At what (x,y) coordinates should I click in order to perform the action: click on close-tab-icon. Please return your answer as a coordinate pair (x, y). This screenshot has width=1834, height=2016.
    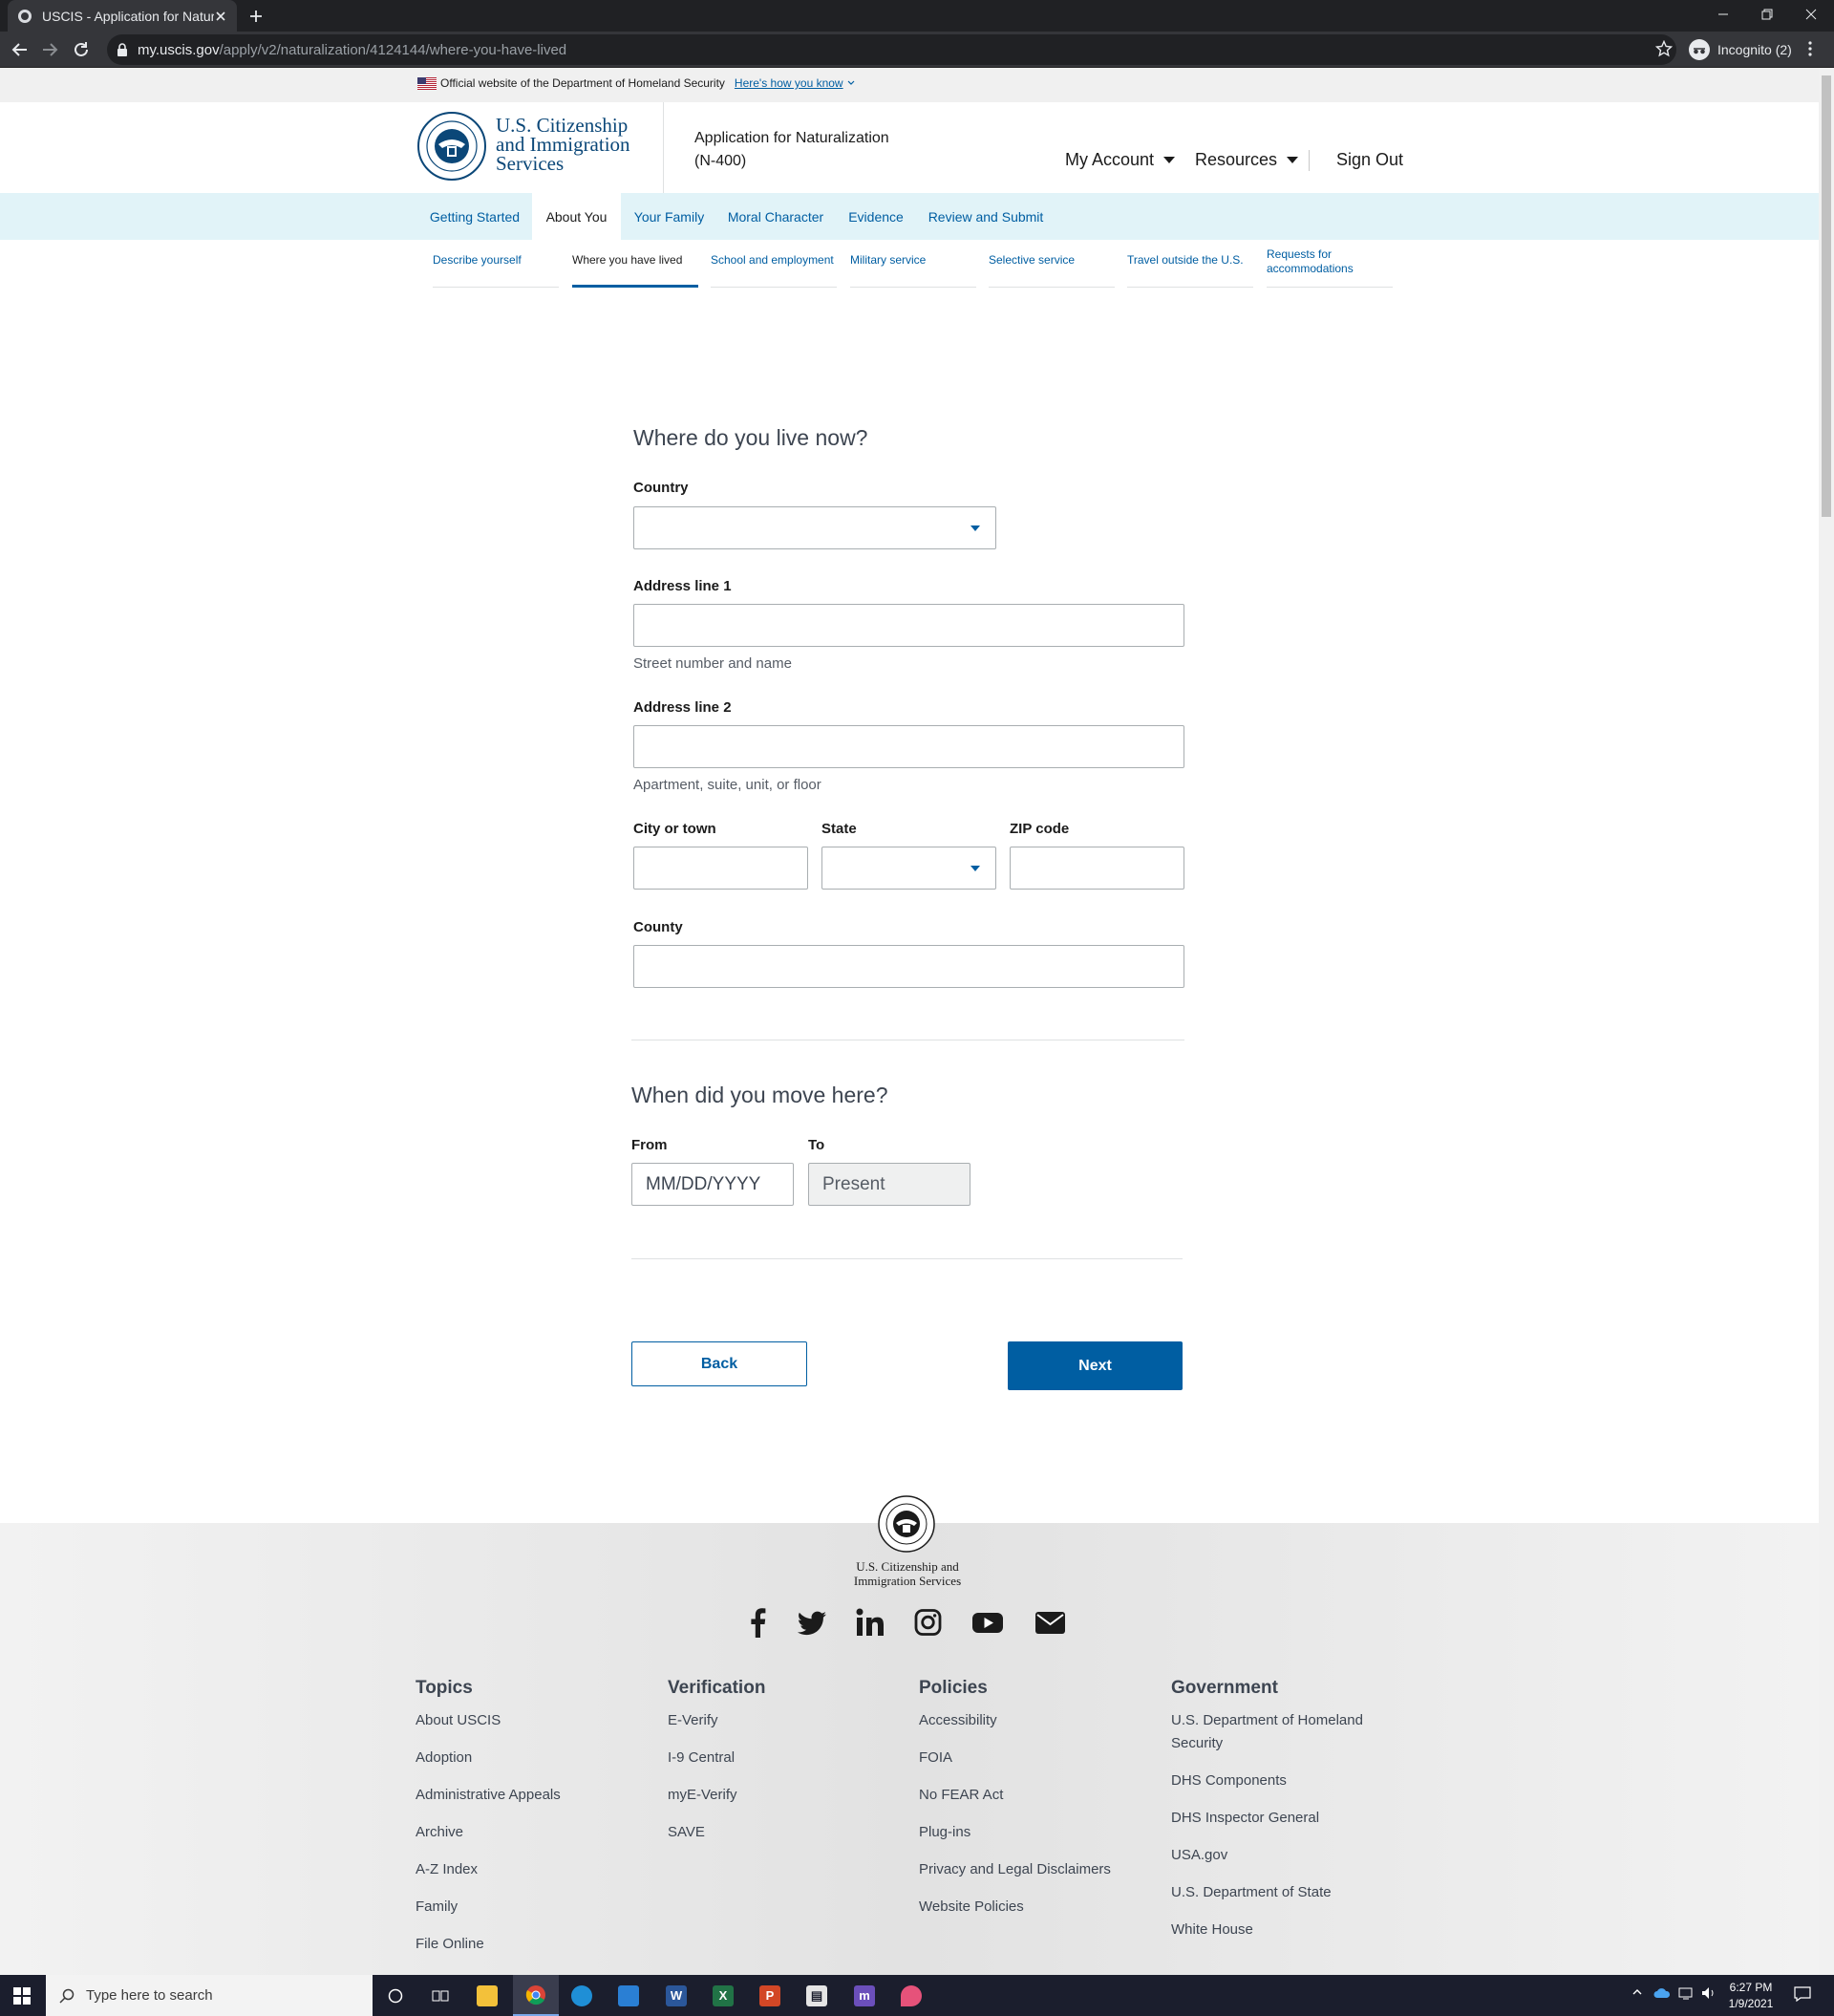
    Looking at the image, I should click on (221, 17).